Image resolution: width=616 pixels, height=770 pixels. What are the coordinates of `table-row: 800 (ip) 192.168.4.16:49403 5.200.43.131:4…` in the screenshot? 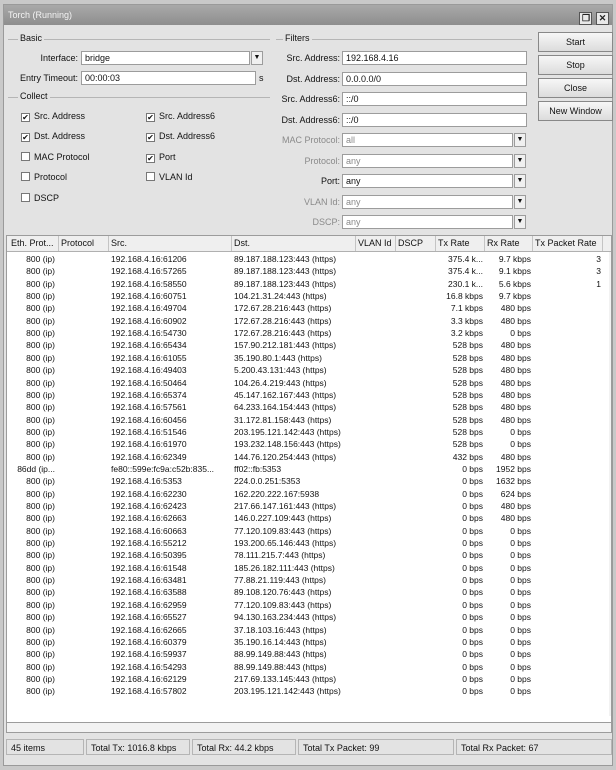 It's located at (307, 370).